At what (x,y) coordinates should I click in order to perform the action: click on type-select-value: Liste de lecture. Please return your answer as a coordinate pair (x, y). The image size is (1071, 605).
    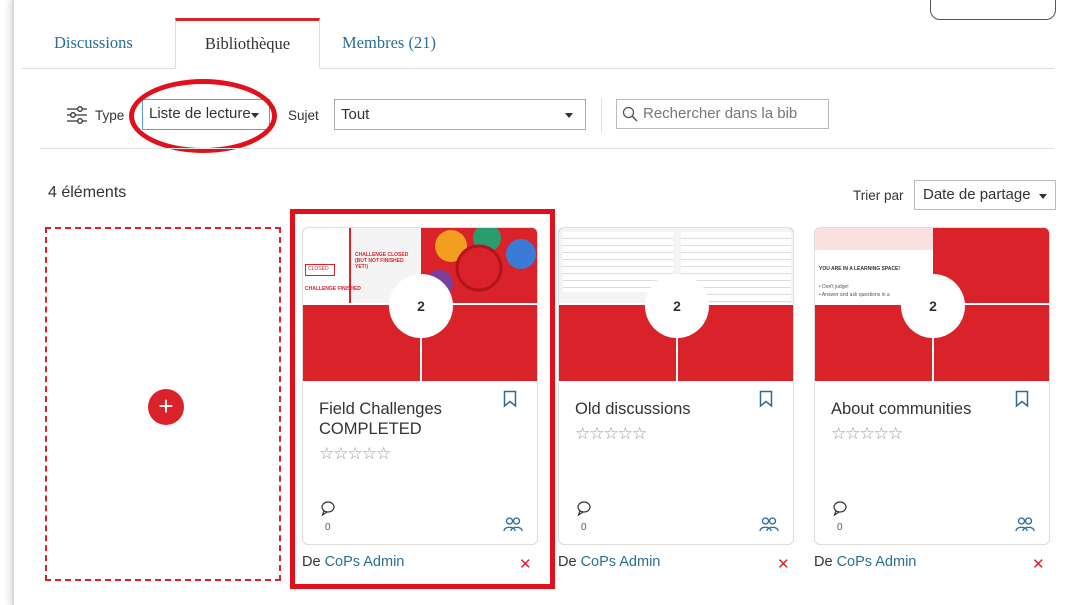
    Looking at the image, I should click on (200, 113).